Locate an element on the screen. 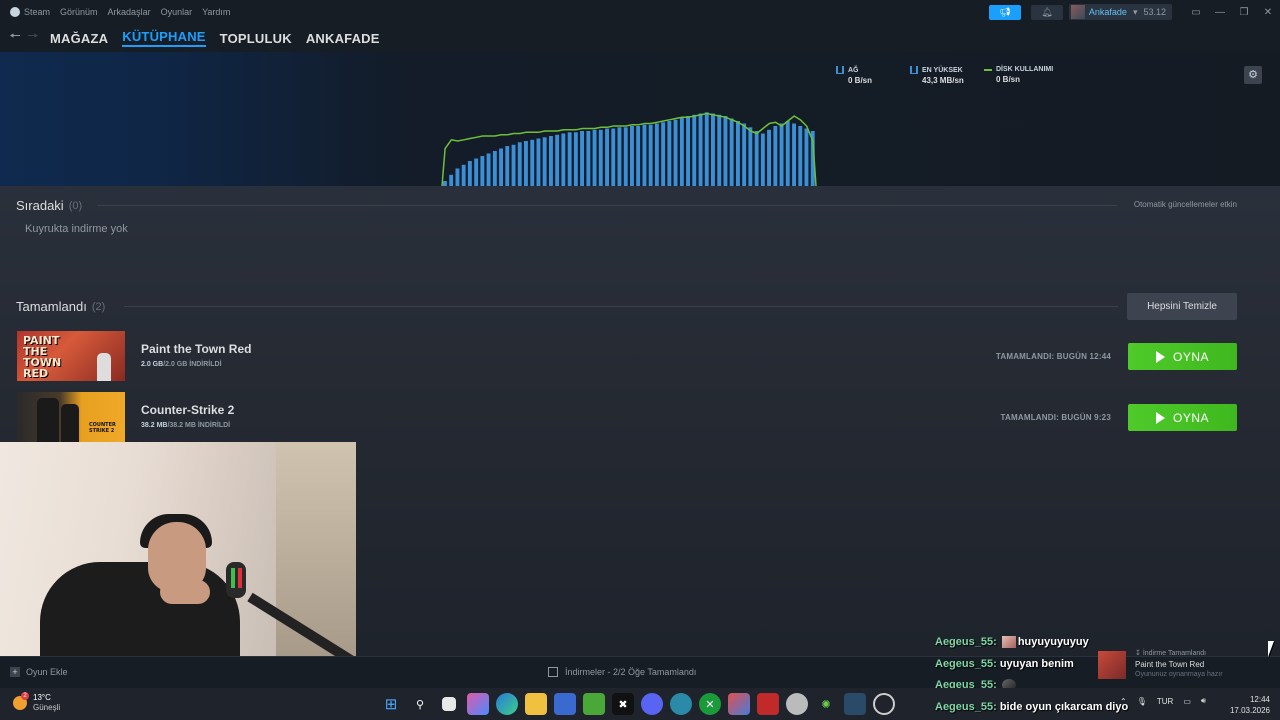 Image resolution: width=1280 pixels, height=720 pixels. menu-games: Oyunlar is located at coordinates (177, 12).